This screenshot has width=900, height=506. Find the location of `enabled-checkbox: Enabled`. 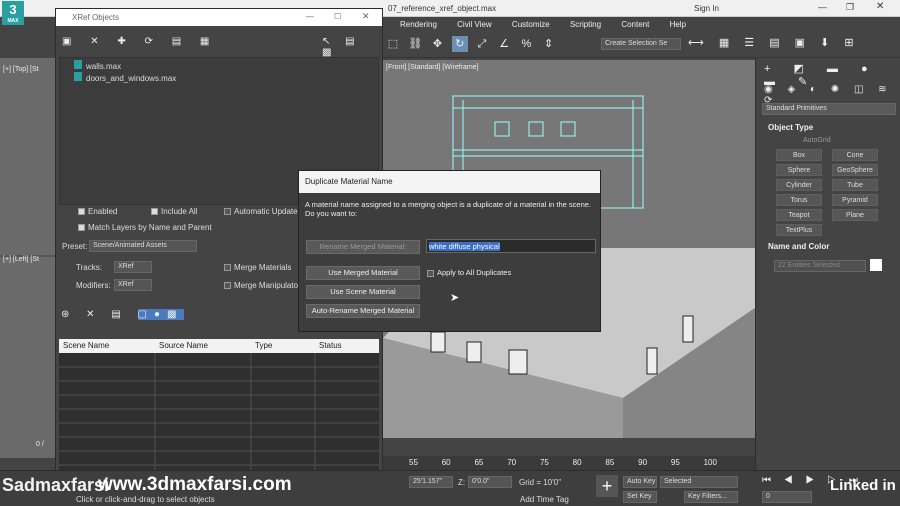

enabled-checkbox: Enabled is located at coordinates (97, 211).